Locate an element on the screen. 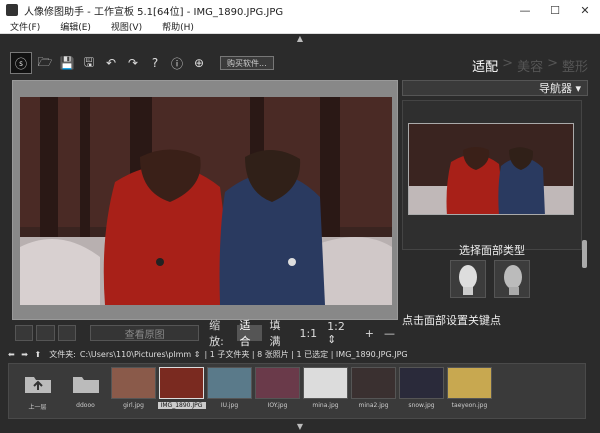  menu-file: 文件(F) is located at coordinates (25, 26).